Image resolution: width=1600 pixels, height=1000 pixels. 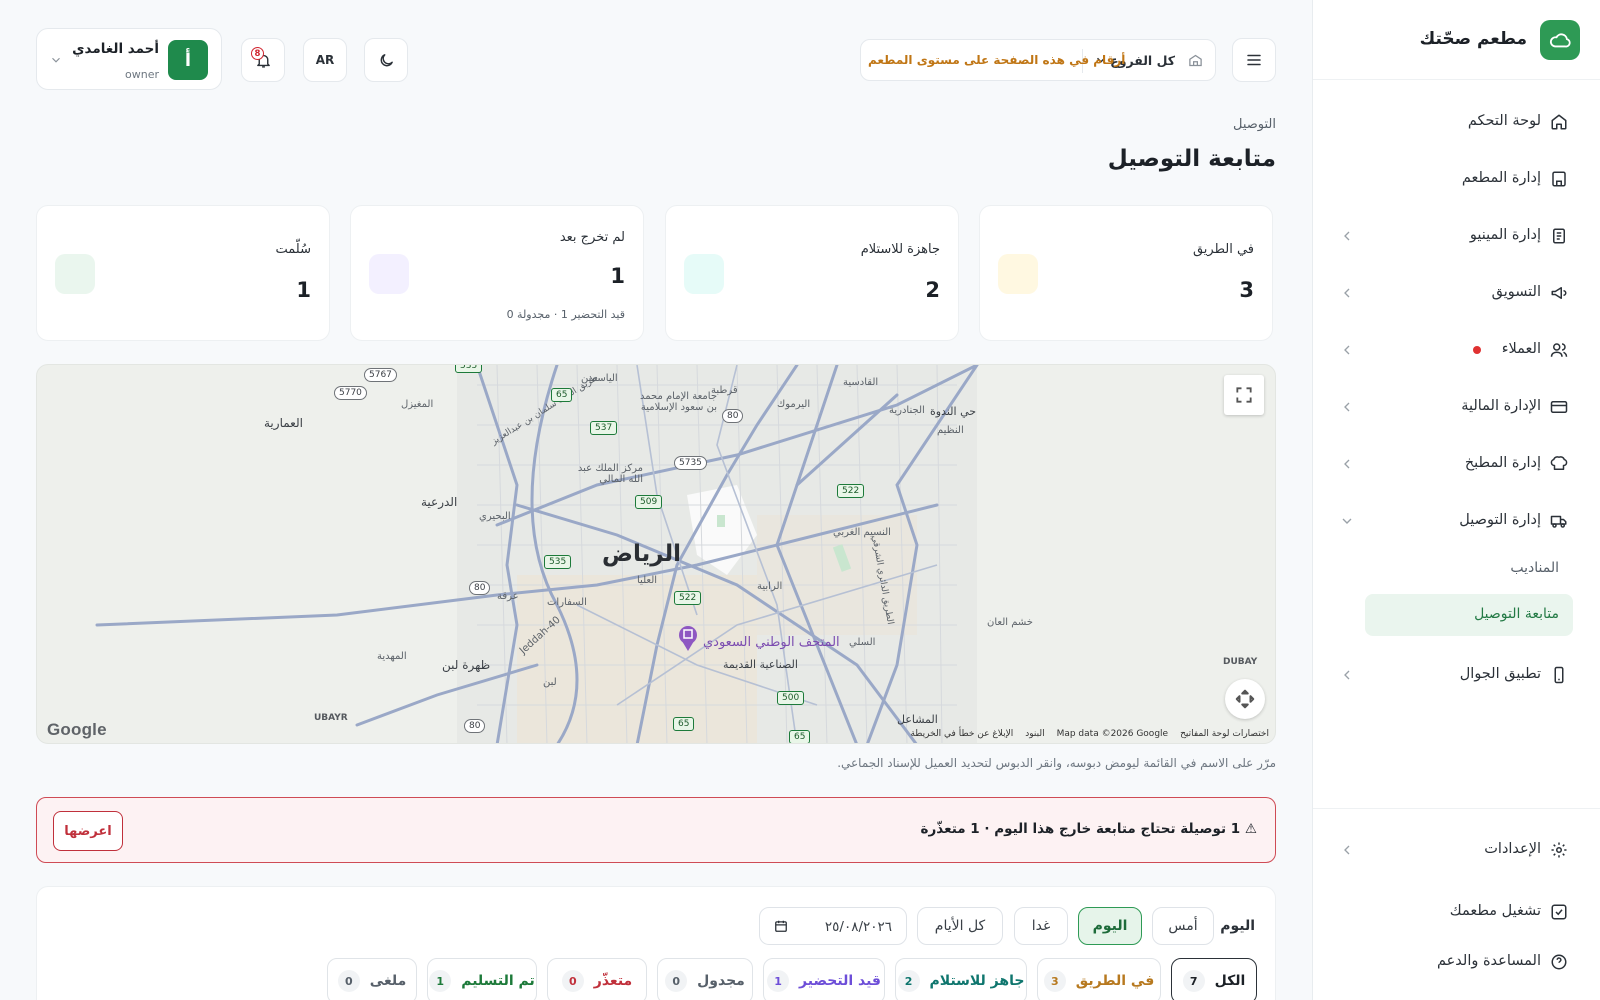 What do you see at coordinates (565, 314) in the screenshot?
I see `stat-subtext: قيد التحضير 1 · مجدولة 0` at bounding box center [565, 314].